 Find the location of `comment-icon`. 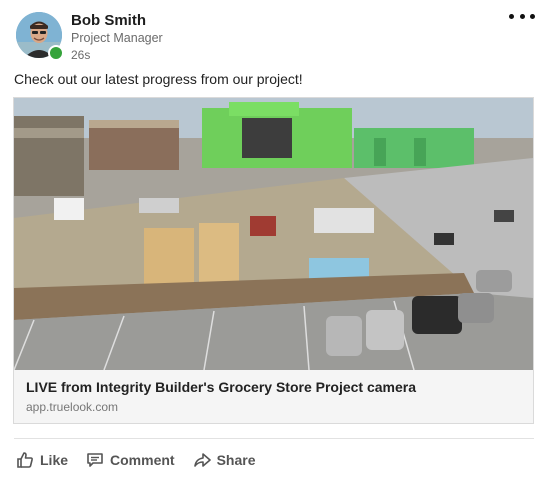

comment-icon is located at coordinates (95, 460).